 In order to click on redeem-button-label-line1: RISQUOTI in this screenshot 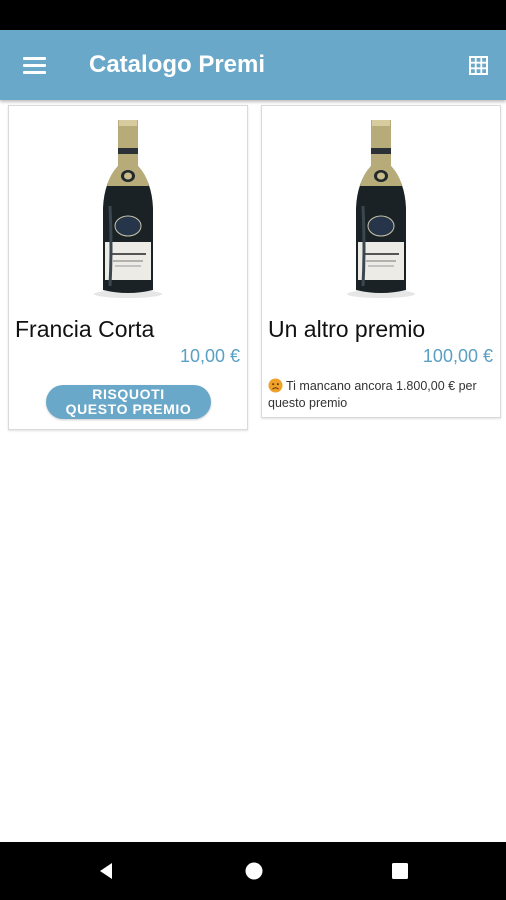, I will do `click(128, 394)`.